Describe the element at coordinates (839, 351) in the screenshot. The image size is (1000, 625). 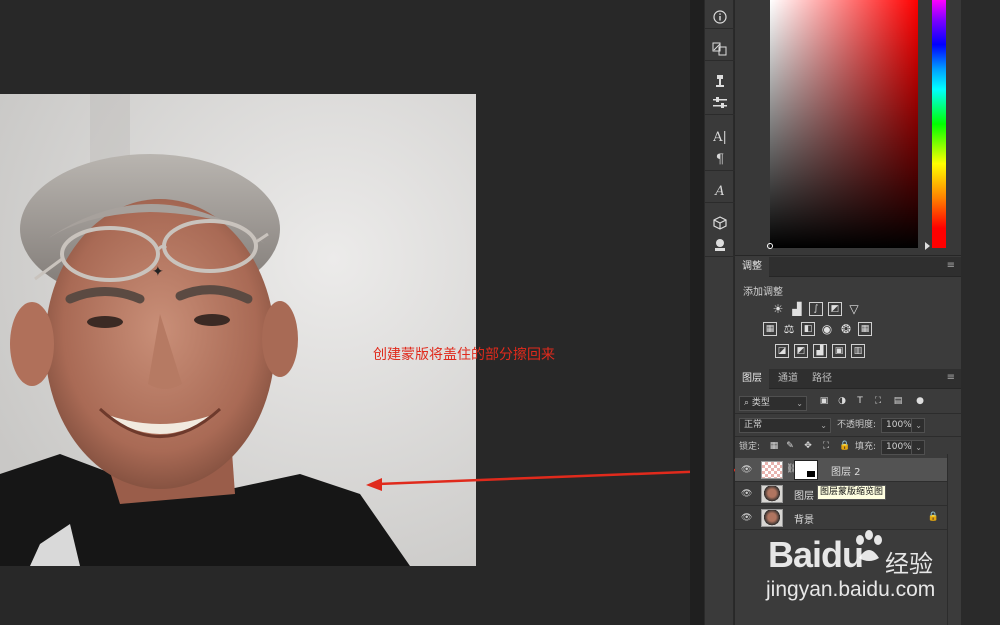
I see `selective-color-icon: ▣` at that location.